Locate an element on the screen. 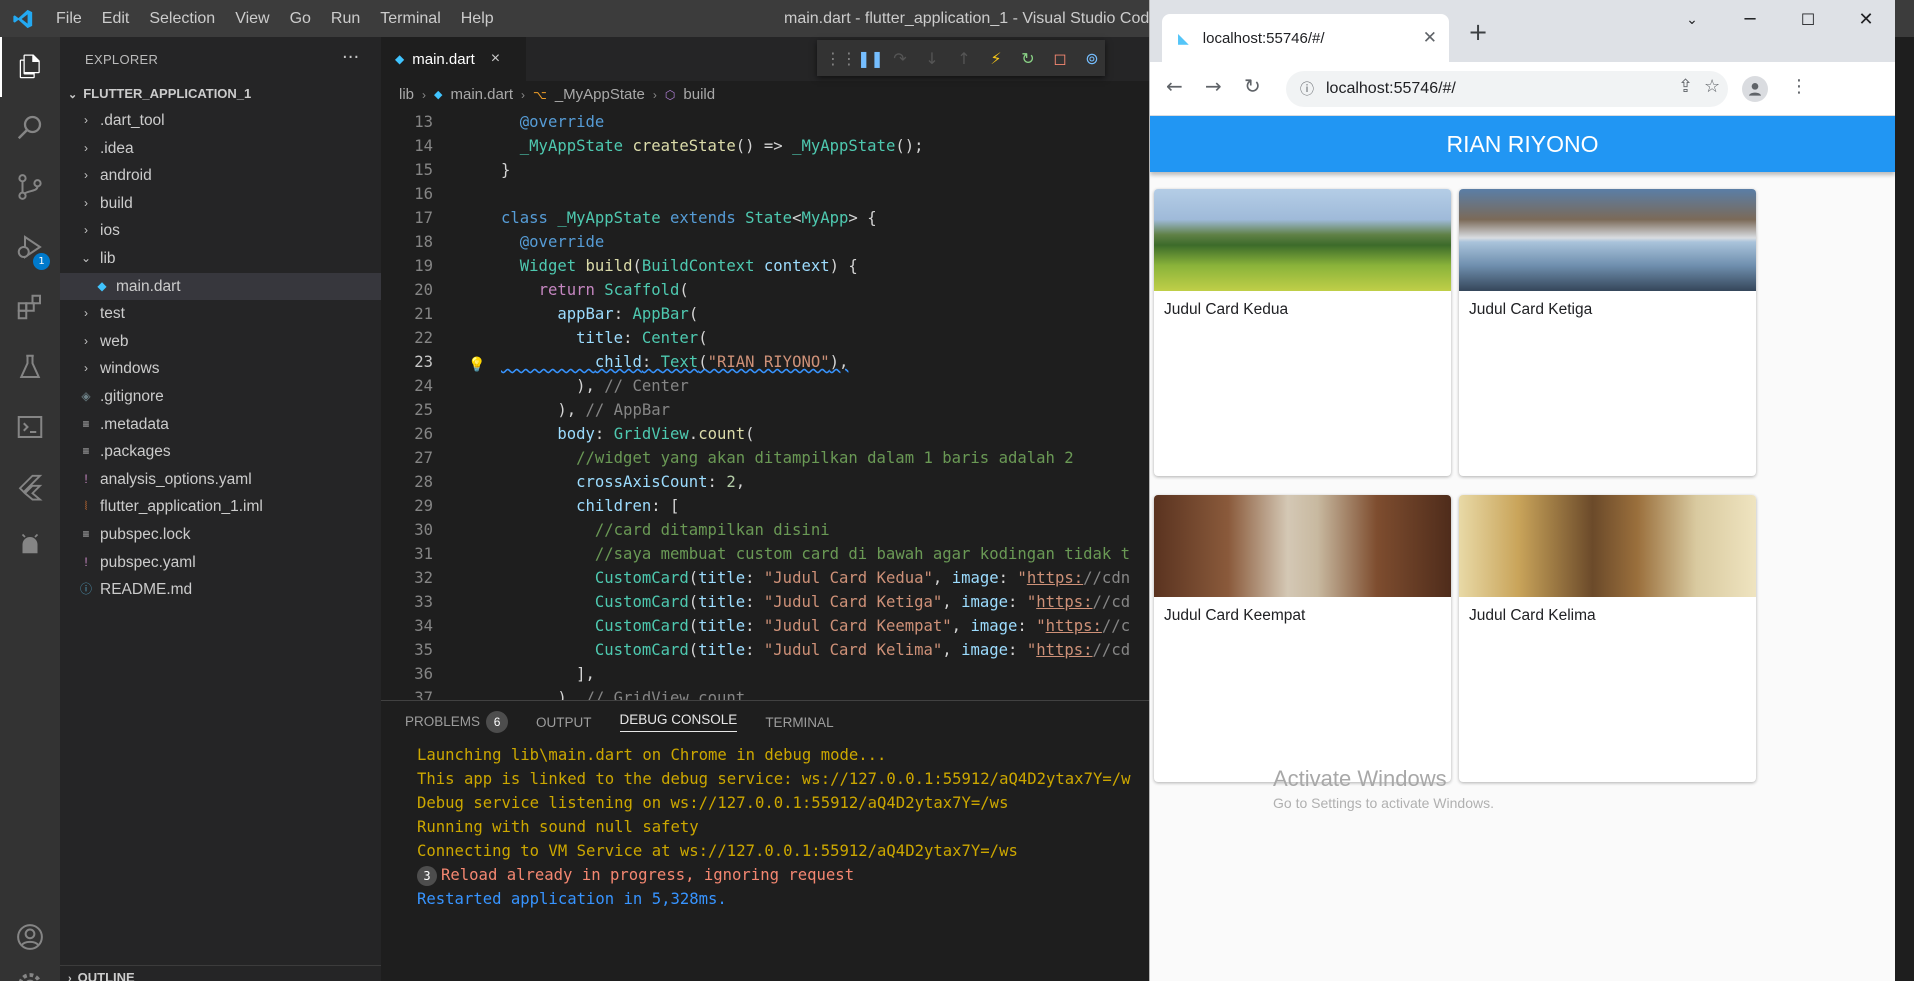 This screenshot has width=1914, height=981. tree-item-build: › build is located at coordinates (220, 204).